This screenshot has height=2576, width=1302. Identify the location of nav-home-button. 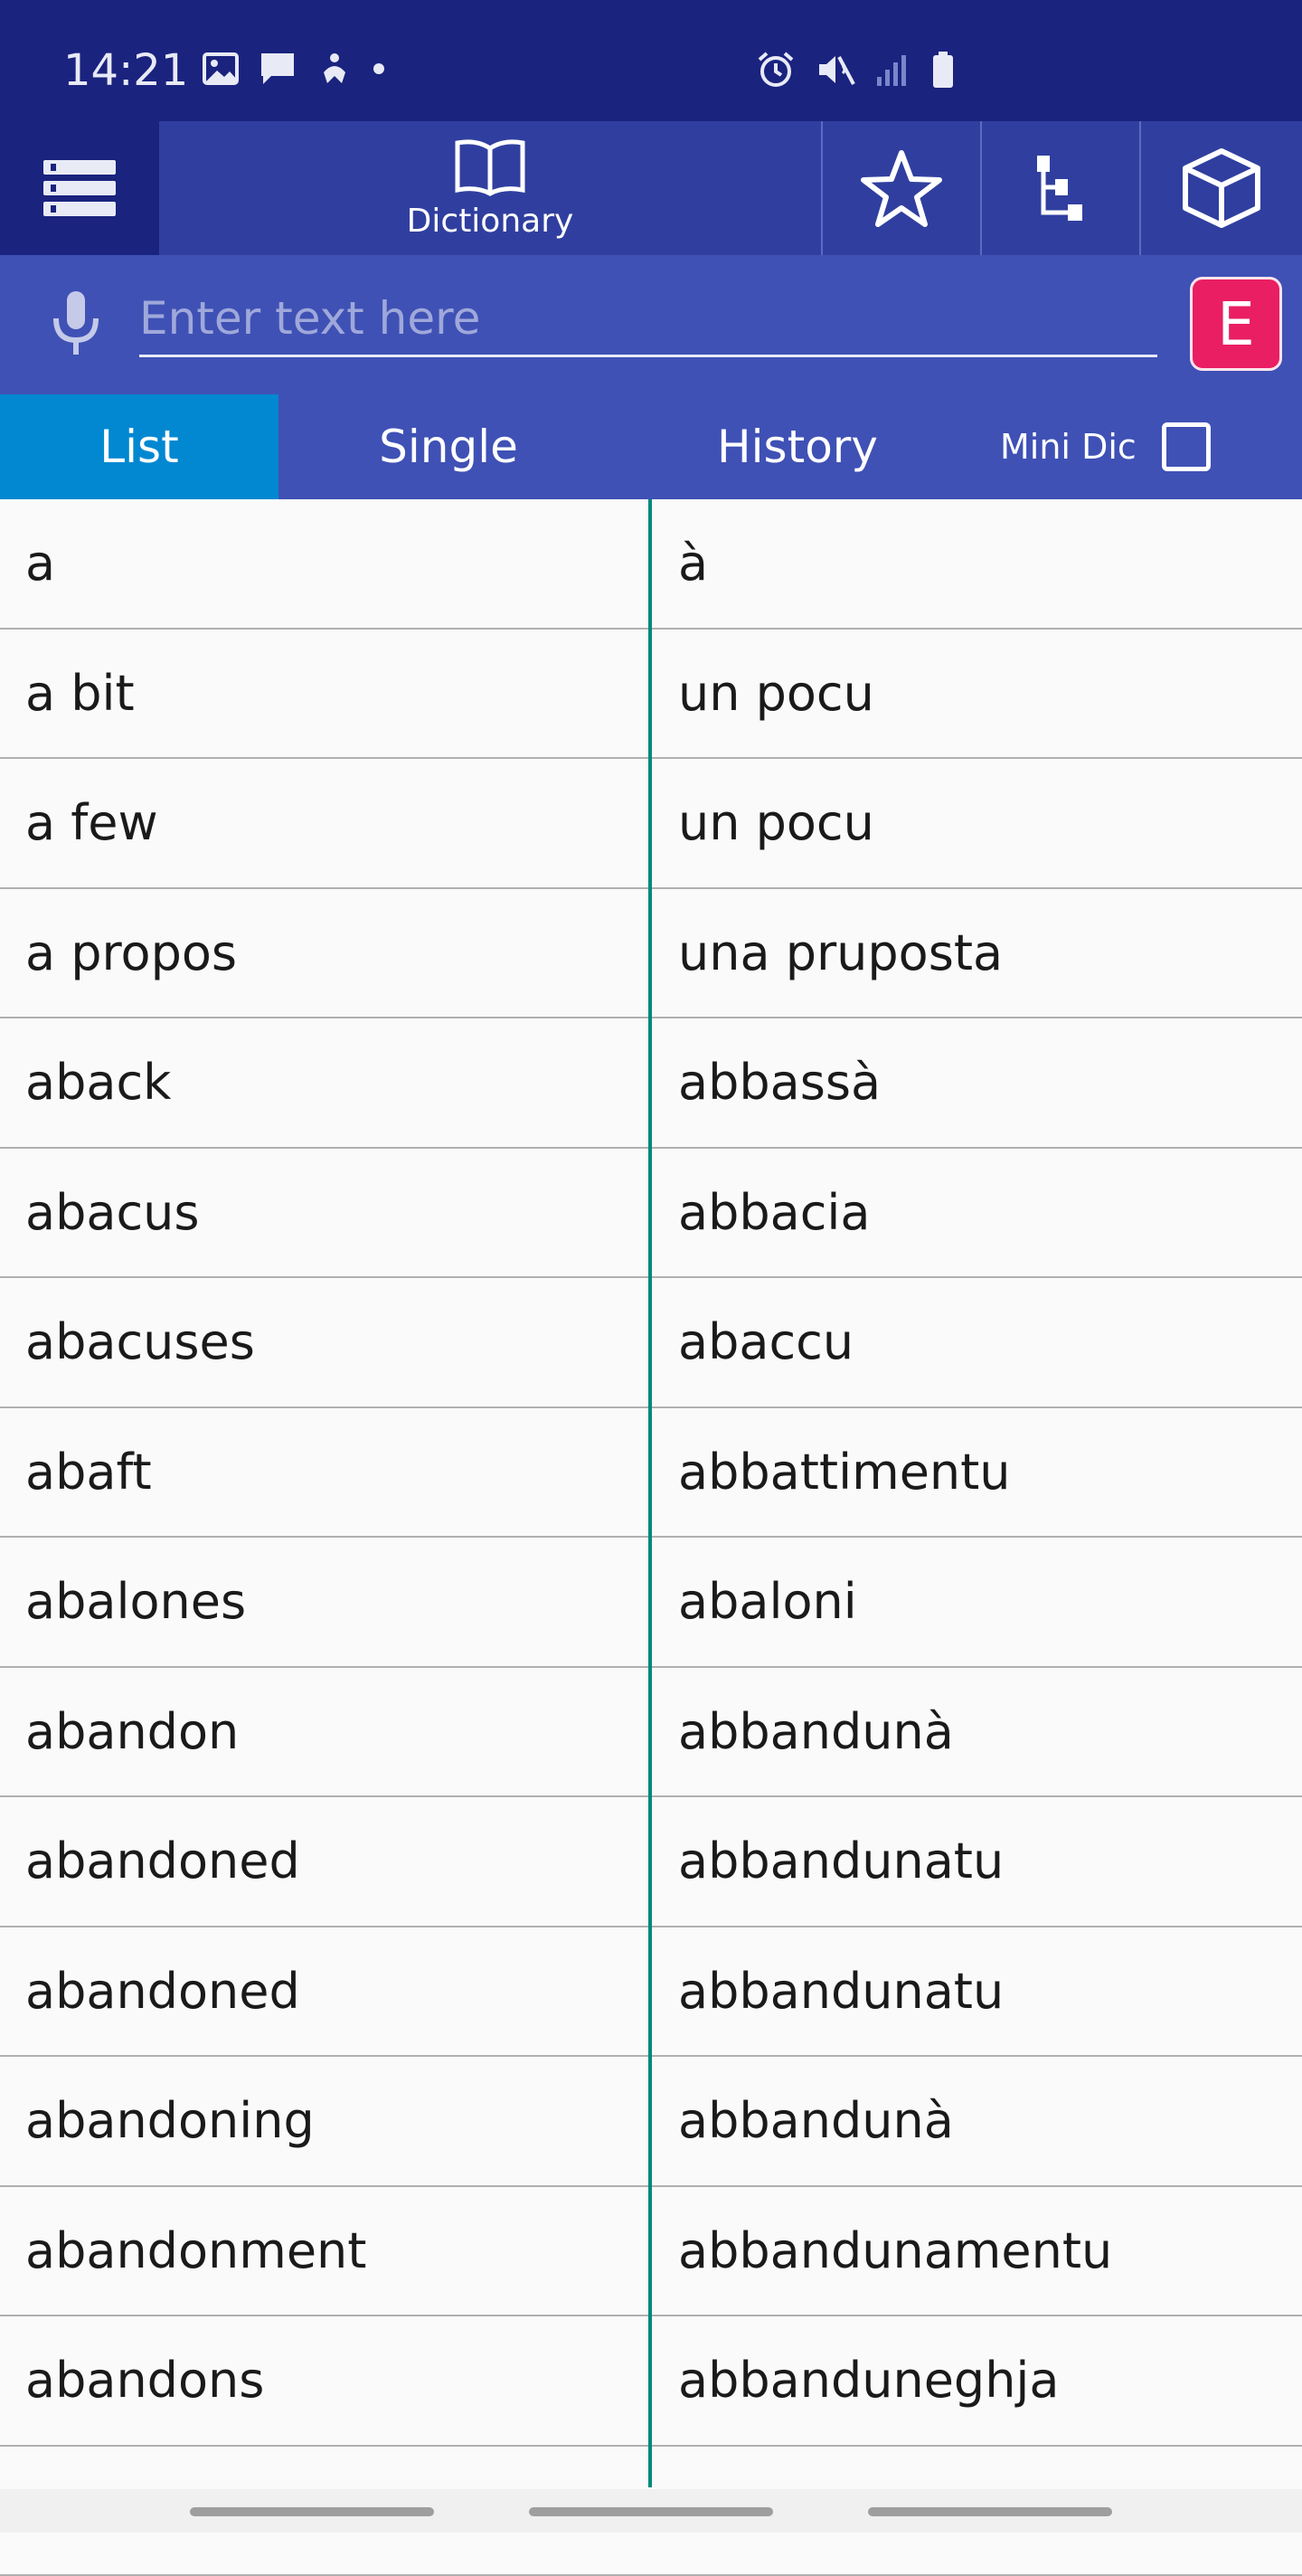
(651, 2511).